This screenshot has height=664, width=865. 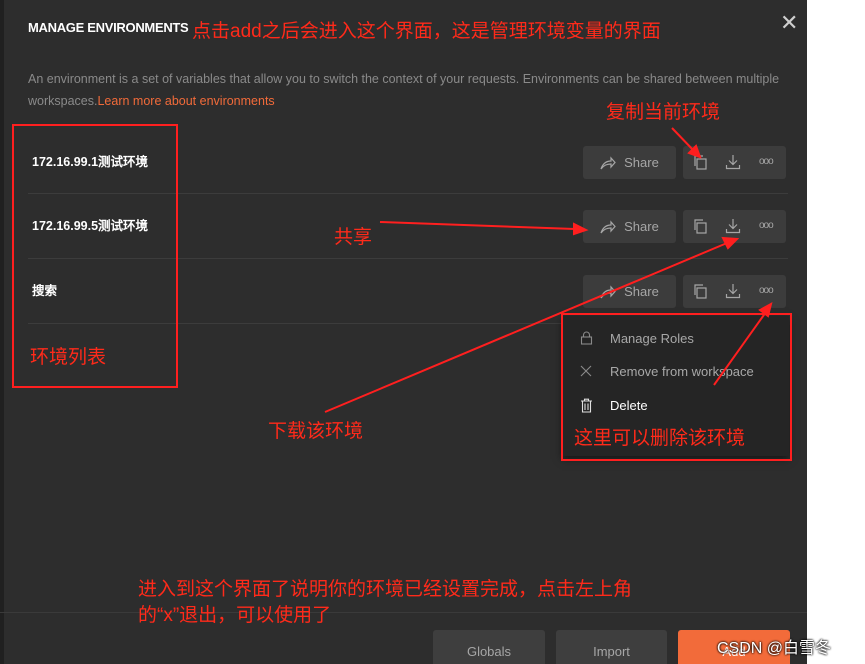 What do you see at coordinates (235, 615) in the screenshot?
I see `annotation-bottom-line2: 的“x”退出，可以使用了` at bounding box center [235, 615].